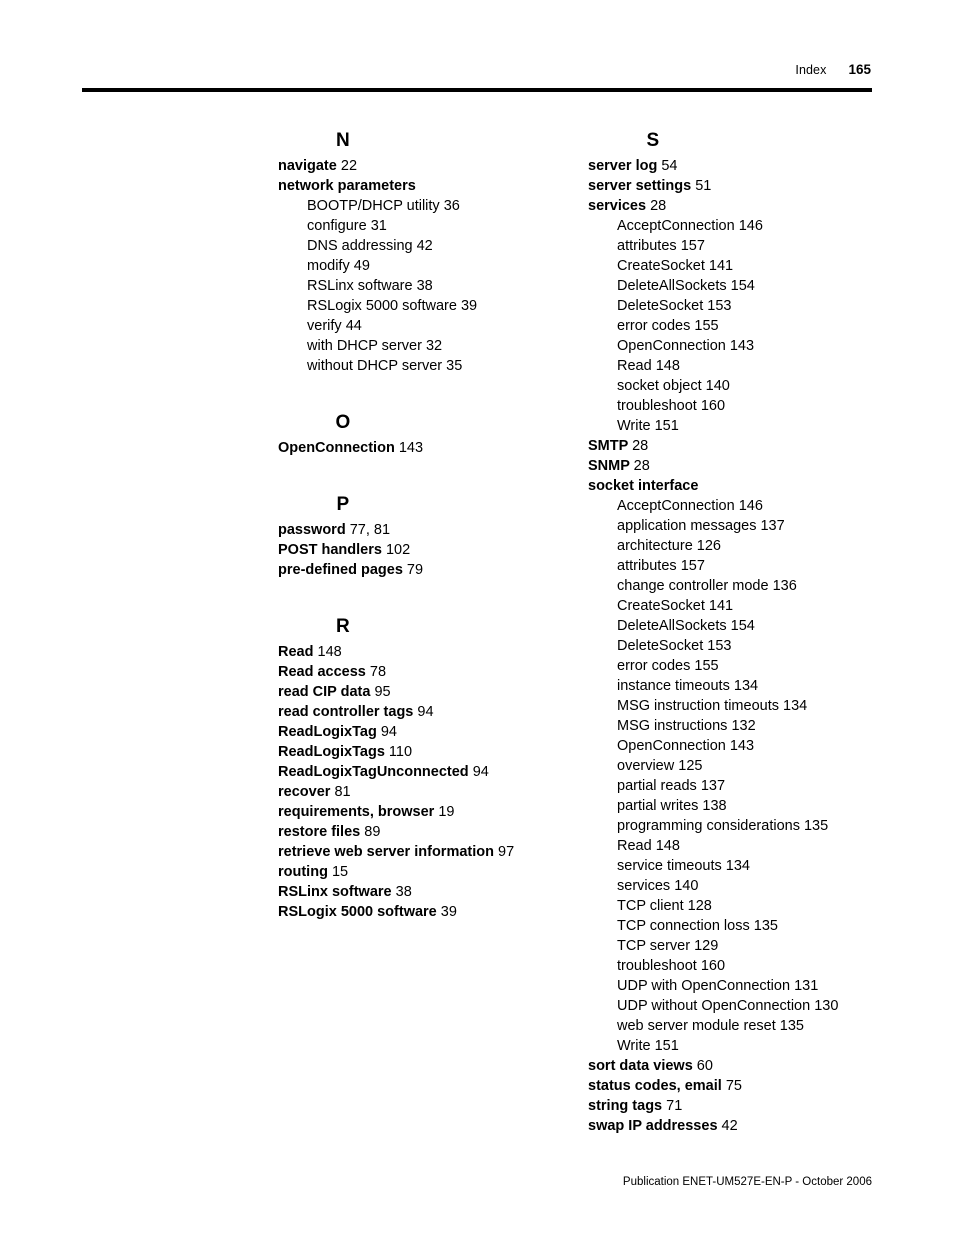 Image resolution: width=954 pixels, height=1235 pixels. I want to click on index-subentry: RSLogix 5000 software 39, so click(437, 306).